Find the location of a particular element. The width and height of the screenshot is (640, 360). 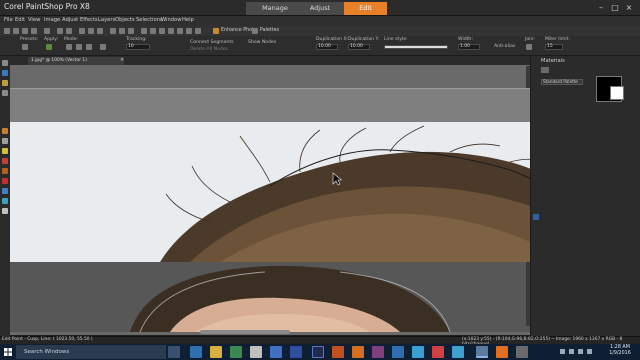

overview-icon is located at coordinates (180, 31).